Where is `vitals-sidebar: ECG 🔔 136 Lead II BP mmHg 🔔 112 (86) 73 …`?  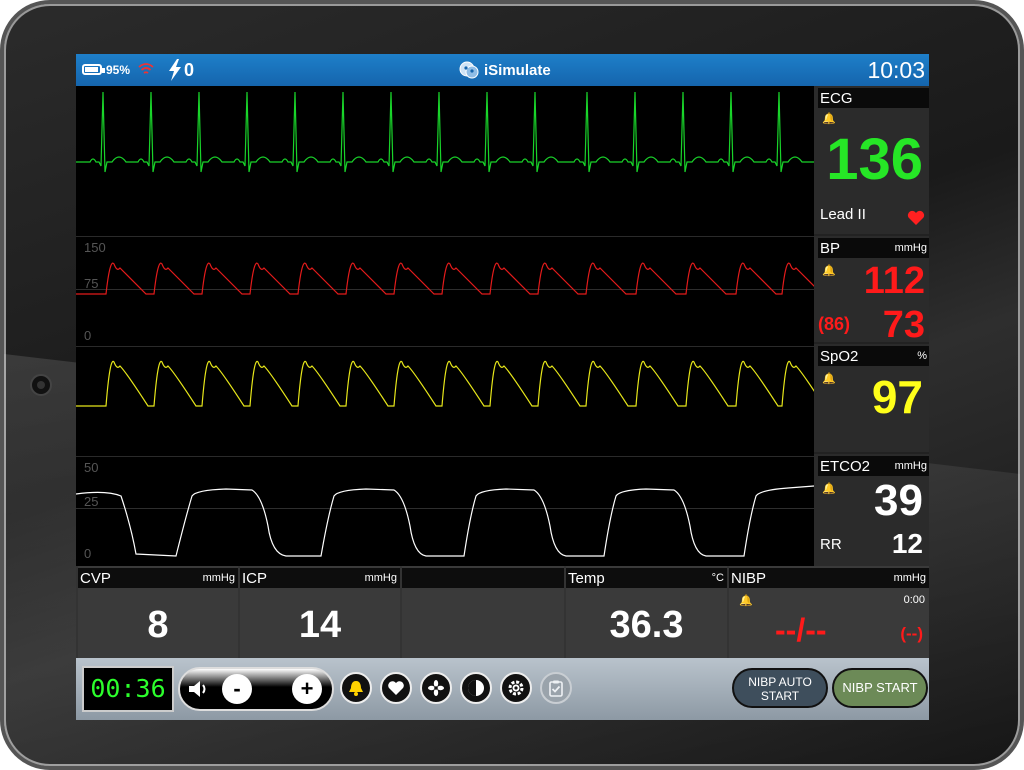
vitals-sidebar: ECG 🔔 136 Lead II BP mmHg 🔔 112 (86) 73 … is located at coordinates (871, 326).